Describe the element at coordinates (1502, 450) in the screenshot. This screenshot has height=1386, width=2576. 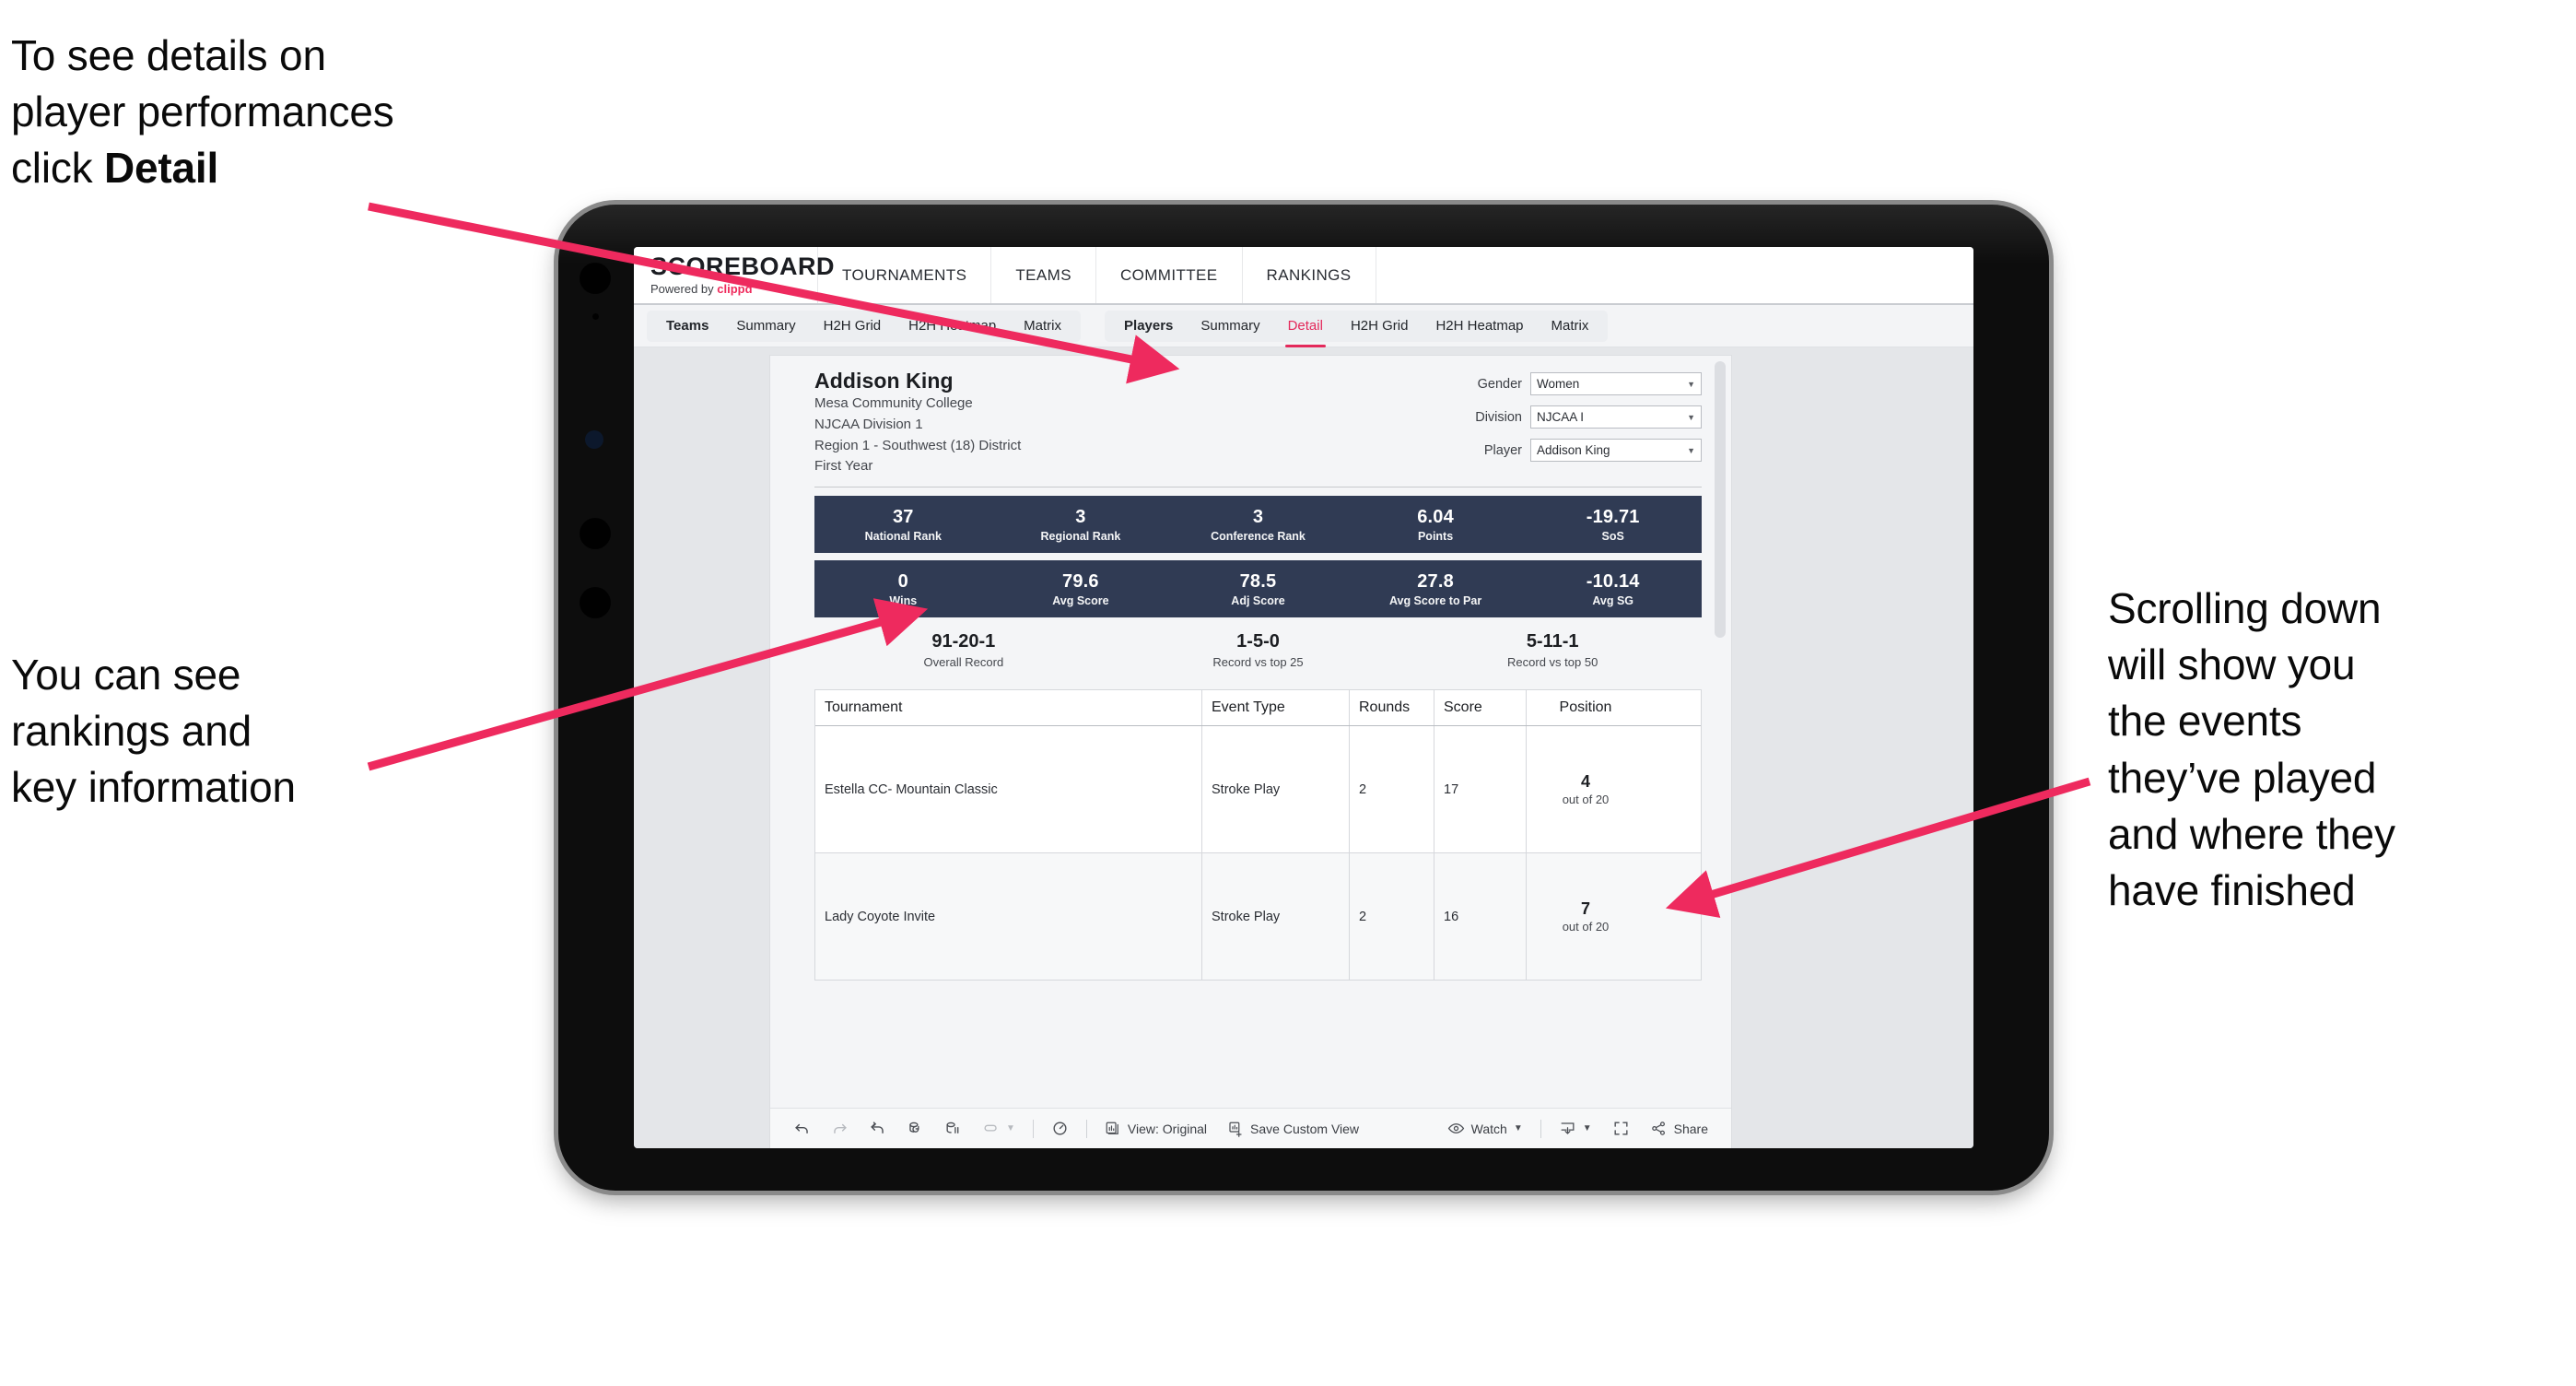
I see `filter-player-label: Player` at that location.